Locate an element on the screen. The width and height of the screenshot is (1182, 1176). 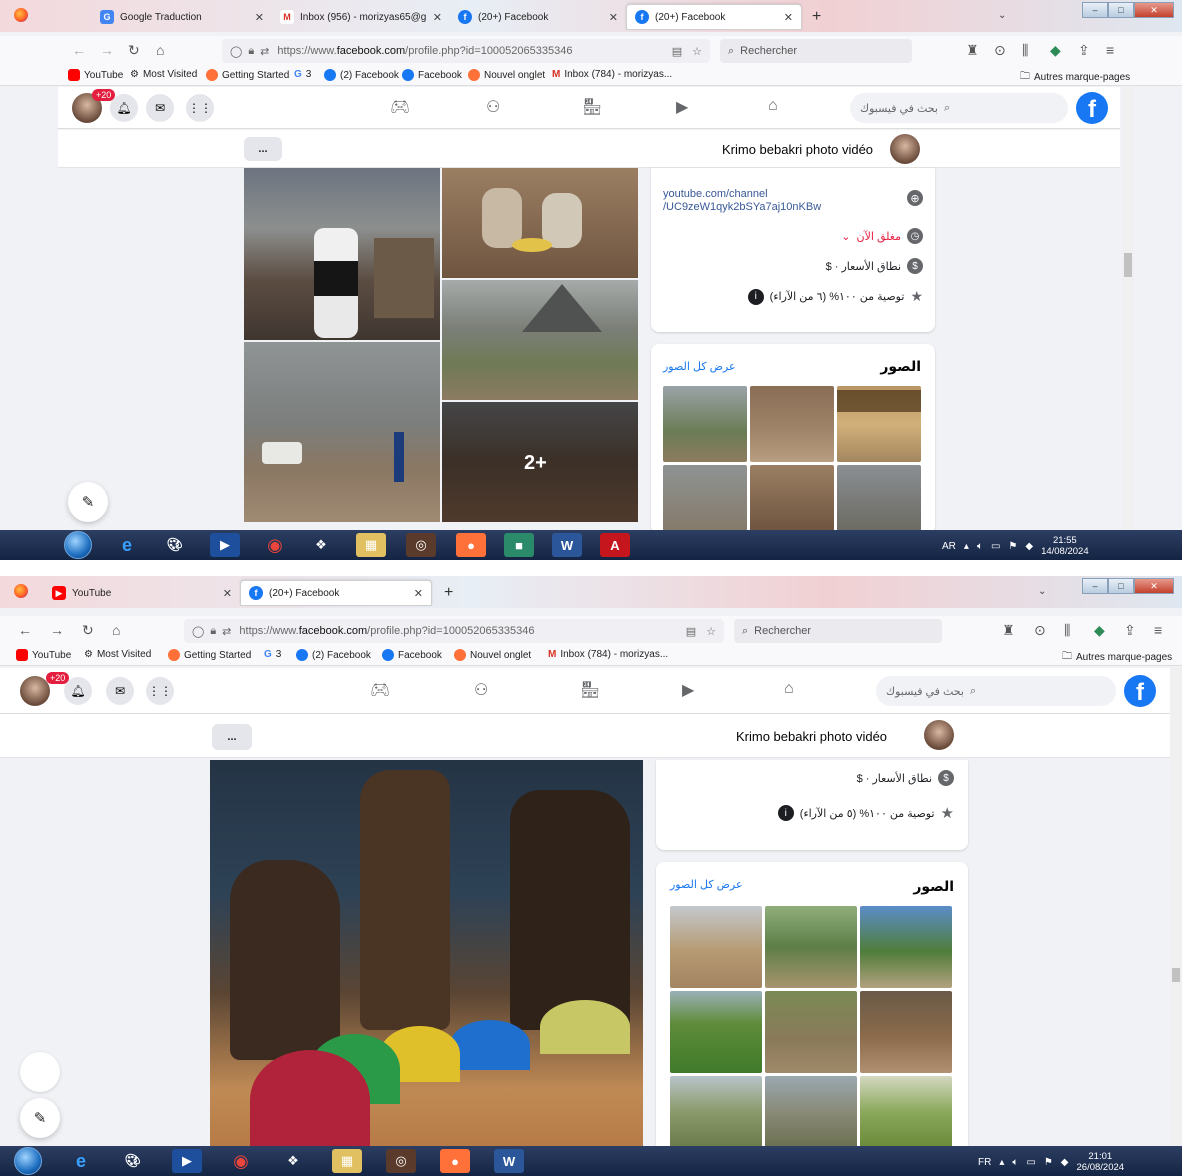
facebook-search-input: ⌕ بحث في فيسبوك is located at coordinates (959, 108).